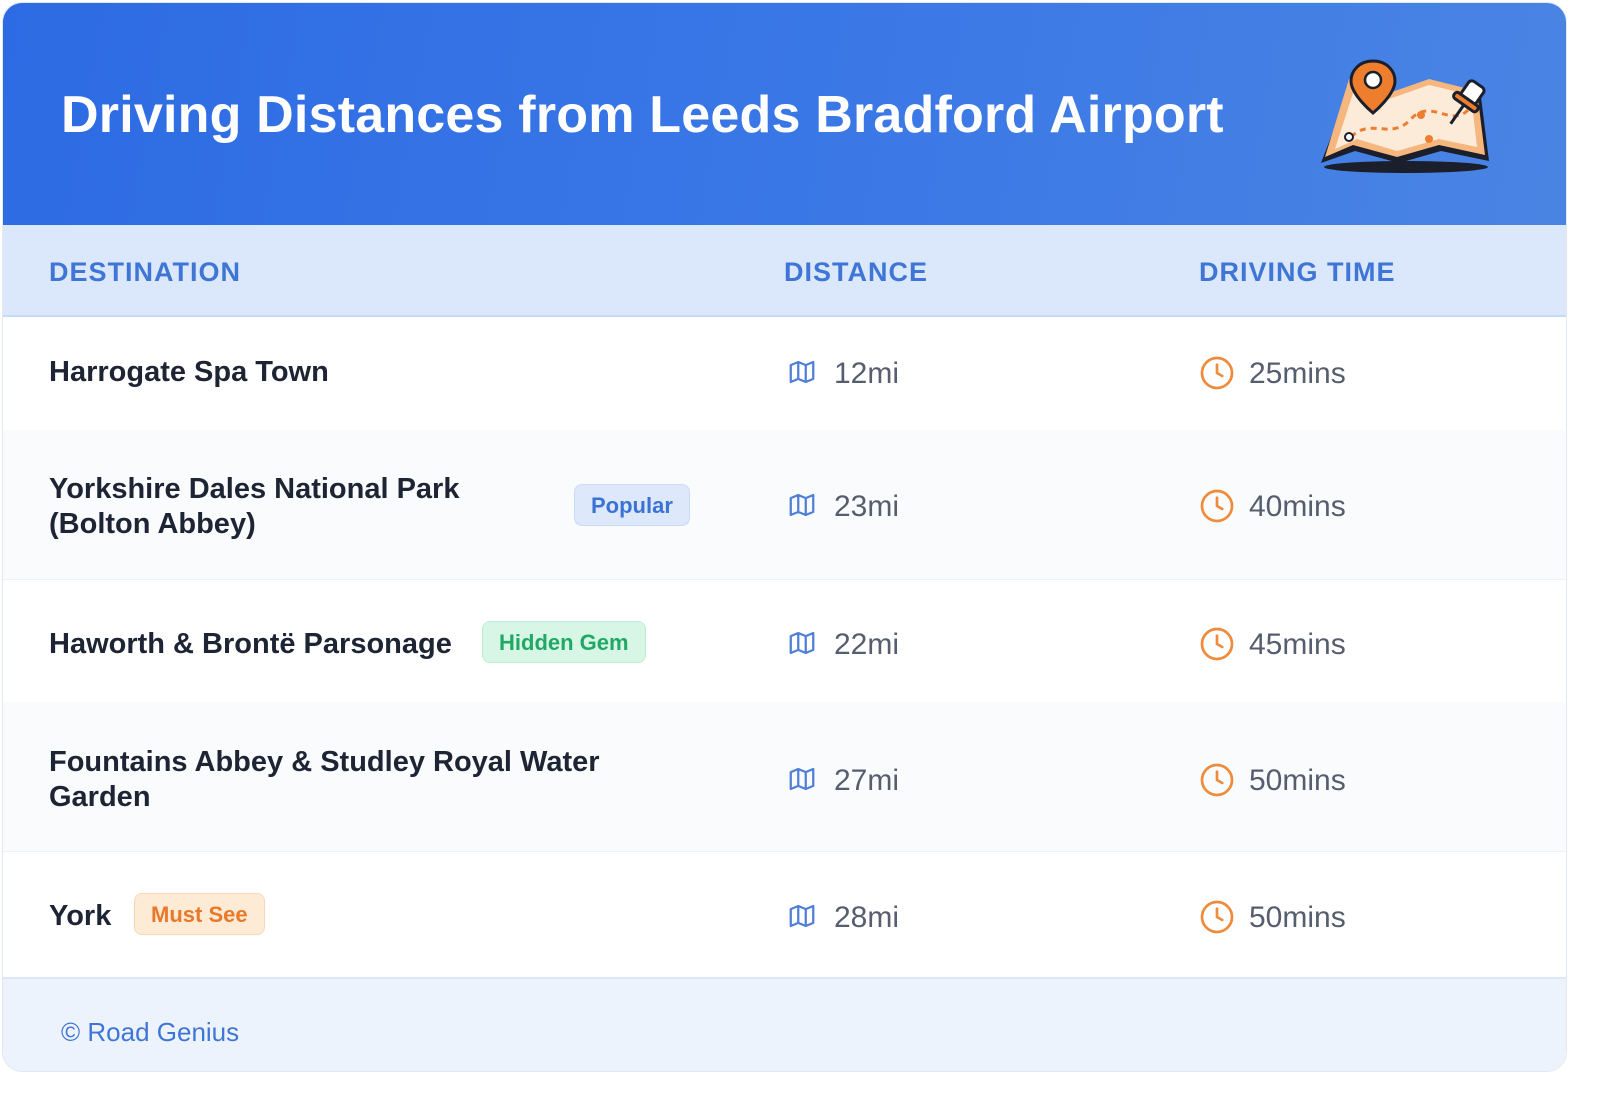  Describe the element at coordinates (1297, 506) in the screenshot. I see `driving-time-value: 40mins` at that location.